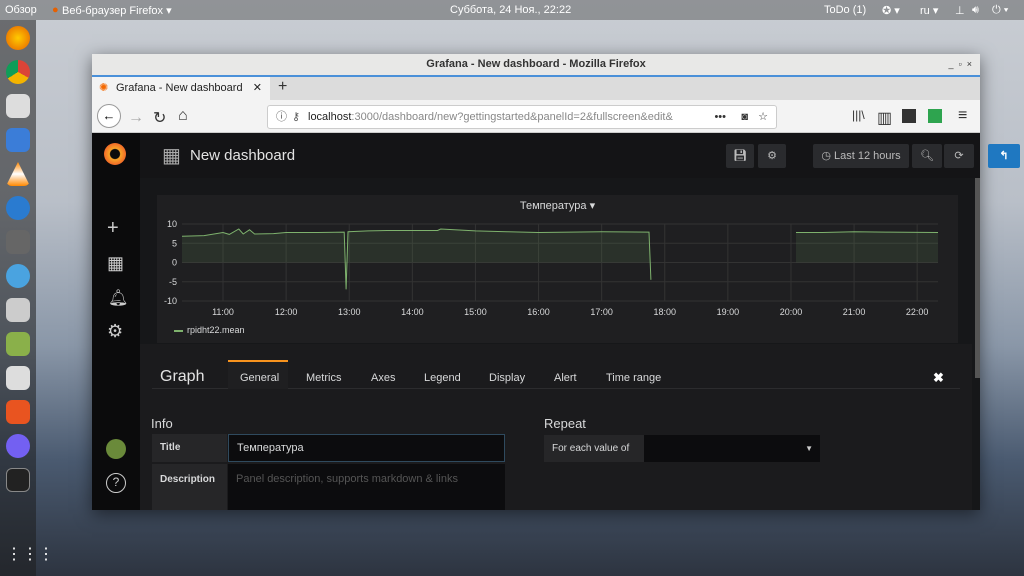  Describe the element at coordinates (917, 312) in the screenshot. I see `x-tick-label: 22:00` at that location.